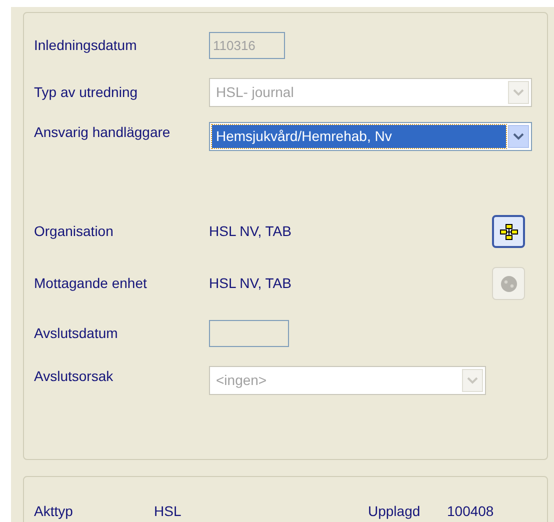 The width and height of the screenshot is (554, 522). What do you see at coordinates (76, 333) in the screenshot?
I see `field-label: Avslutsdatum` at bounding box center [76, 333].